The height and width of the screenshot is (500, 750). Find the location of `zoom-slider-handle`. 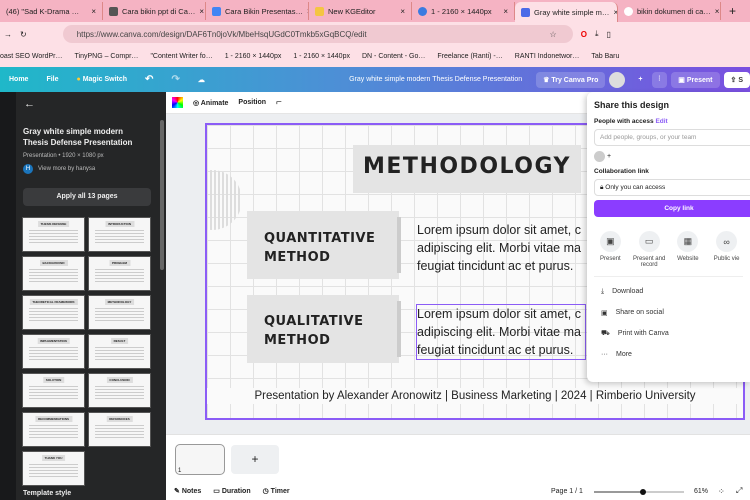

zoom-slider-handle is located at coordinates (643, 492).